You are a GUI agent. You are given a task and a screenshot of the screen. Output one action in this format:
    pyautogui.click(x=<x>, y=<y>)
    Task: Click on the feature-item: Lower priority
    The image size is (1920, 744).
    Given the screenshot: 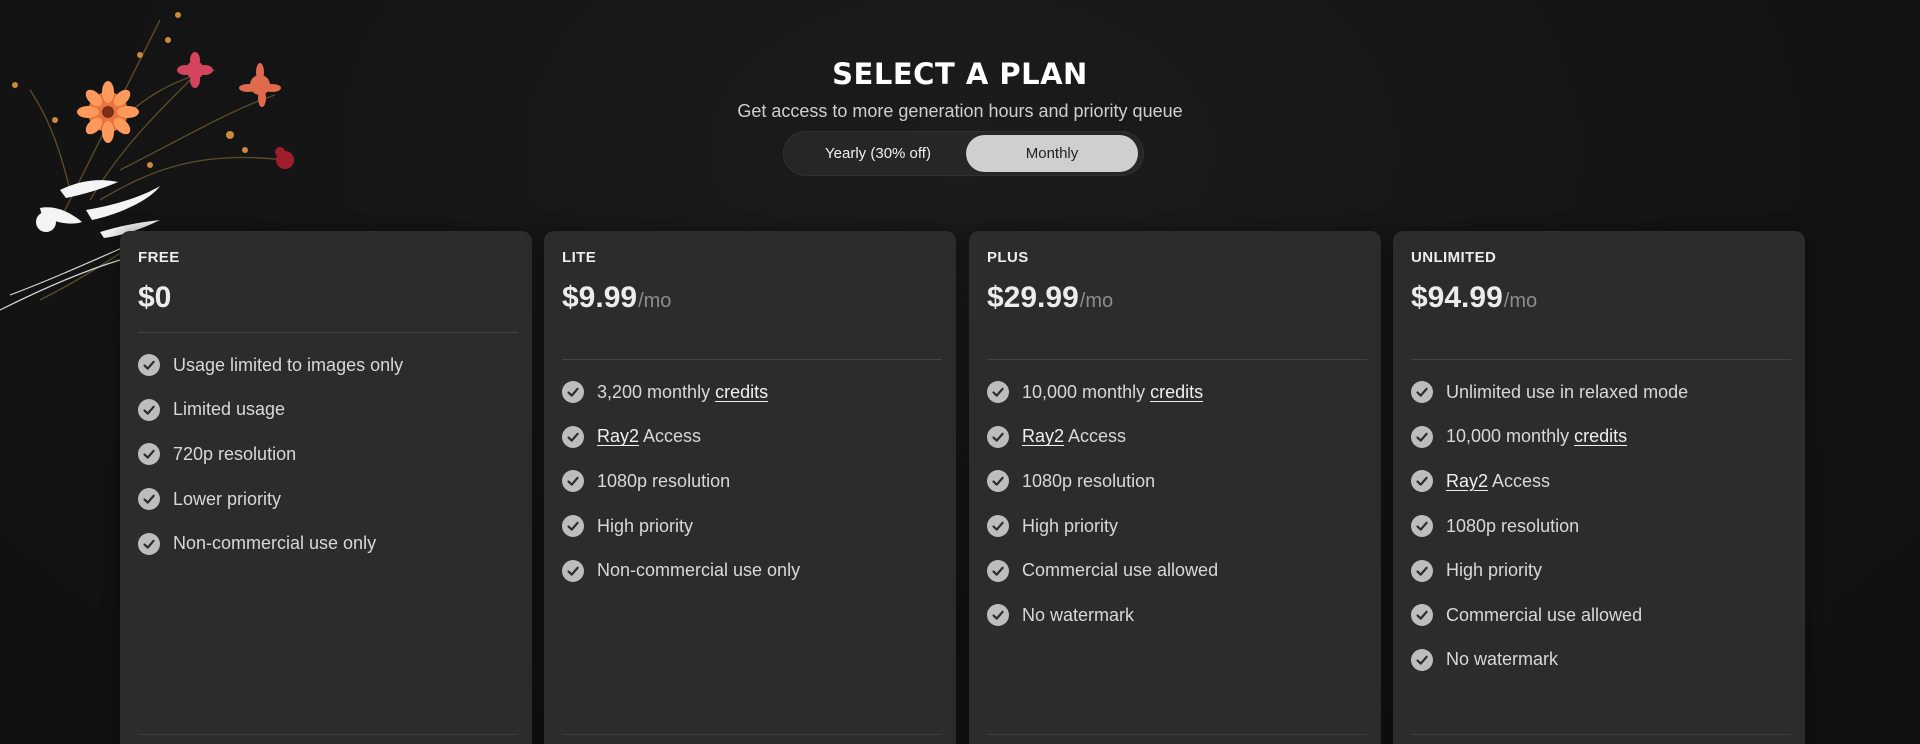 What is the action you would take?
    pyautogui.click(x=270, y=499)
    